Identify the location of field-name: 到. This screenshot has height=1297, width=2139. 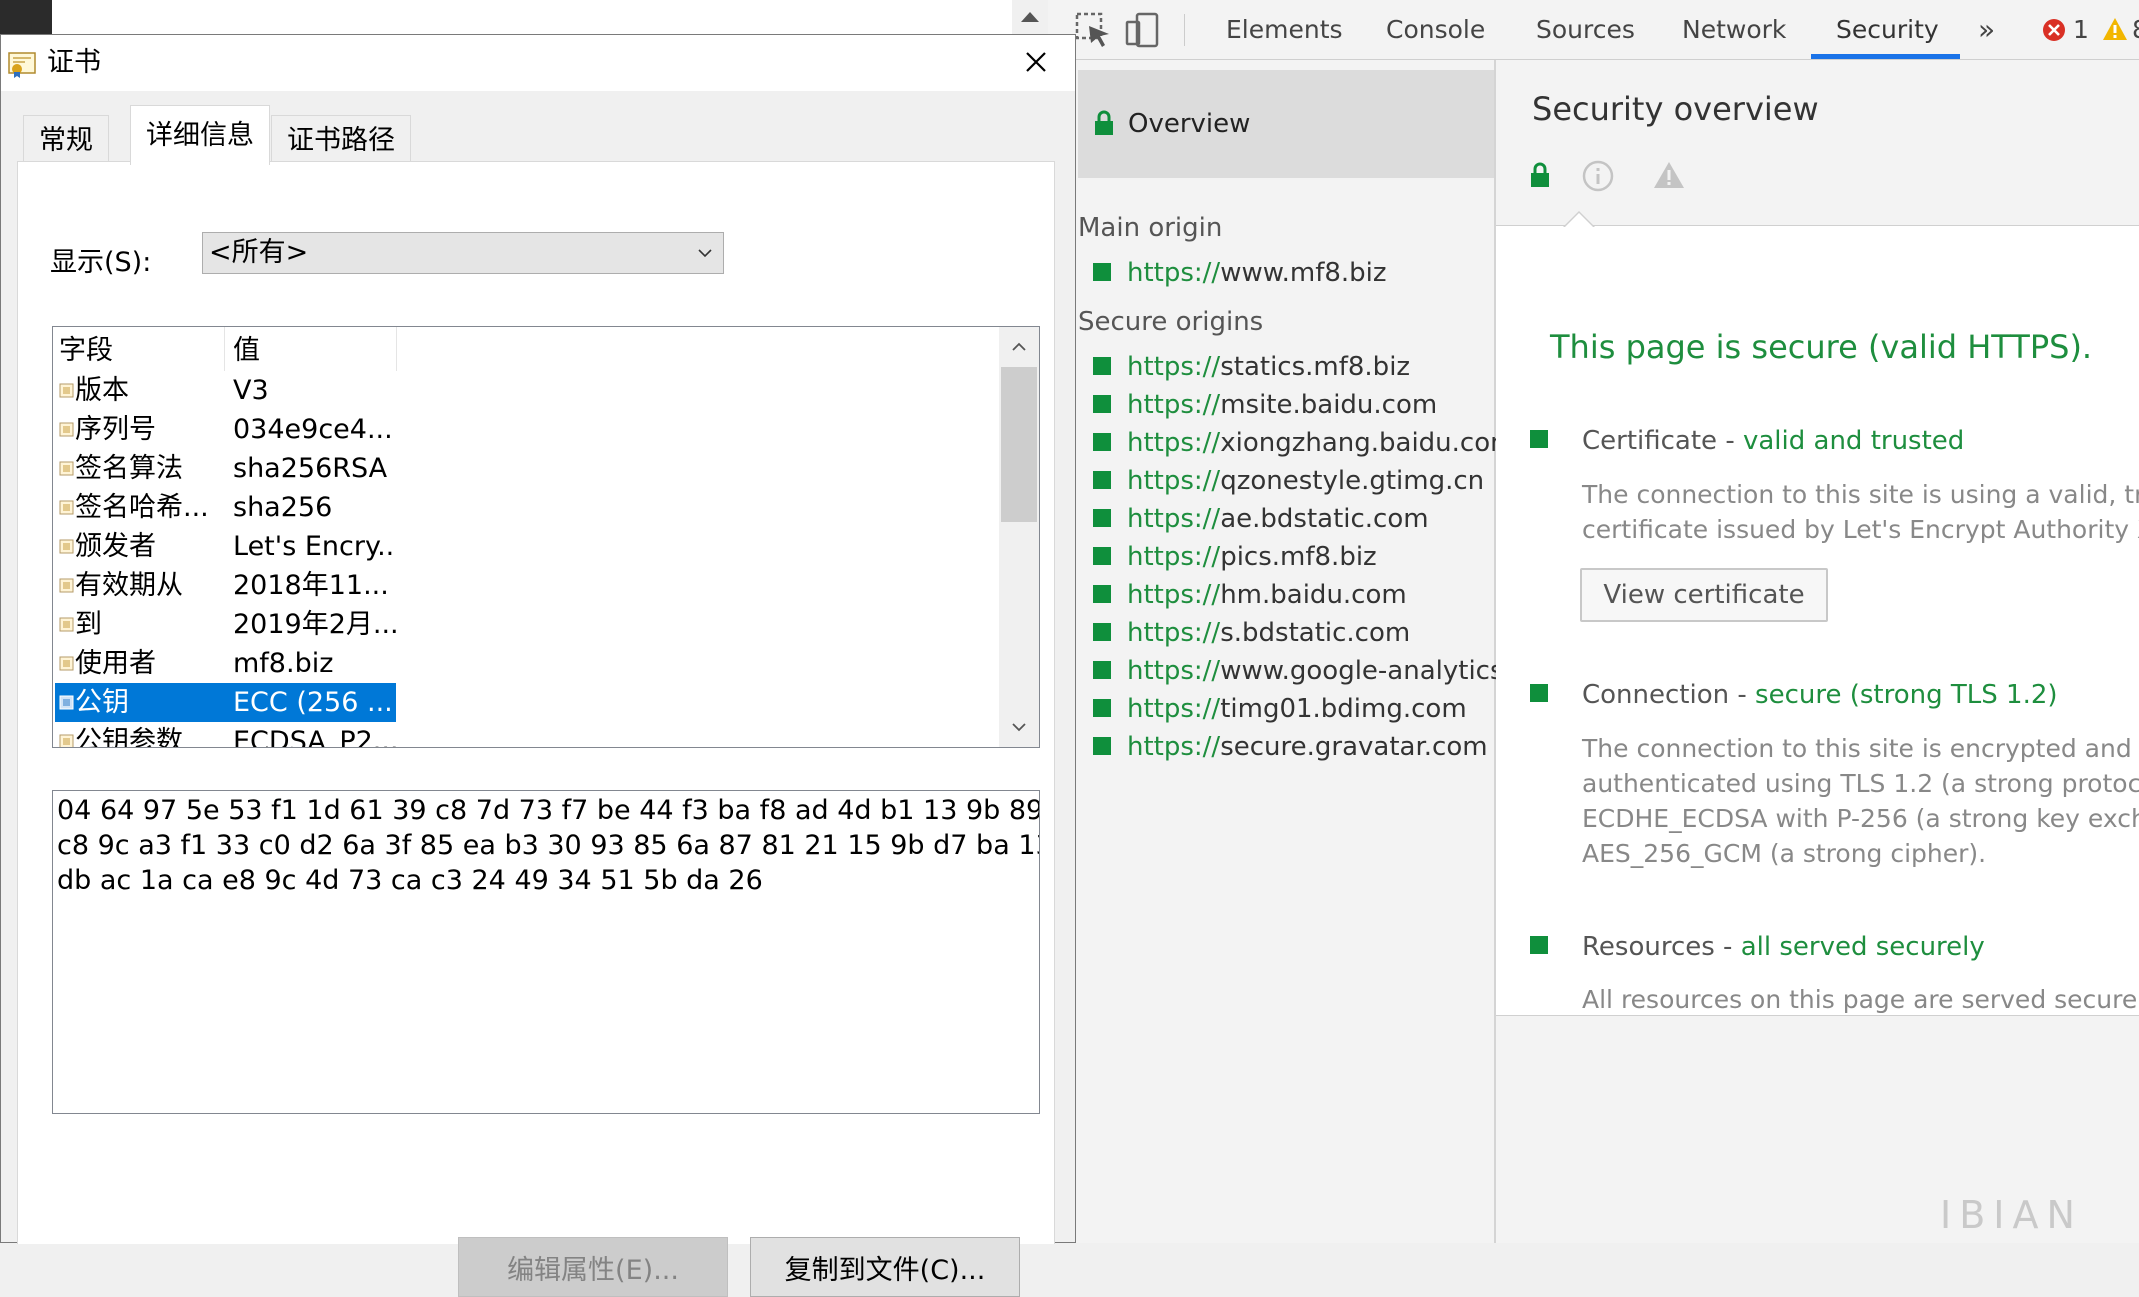
(88, 624).